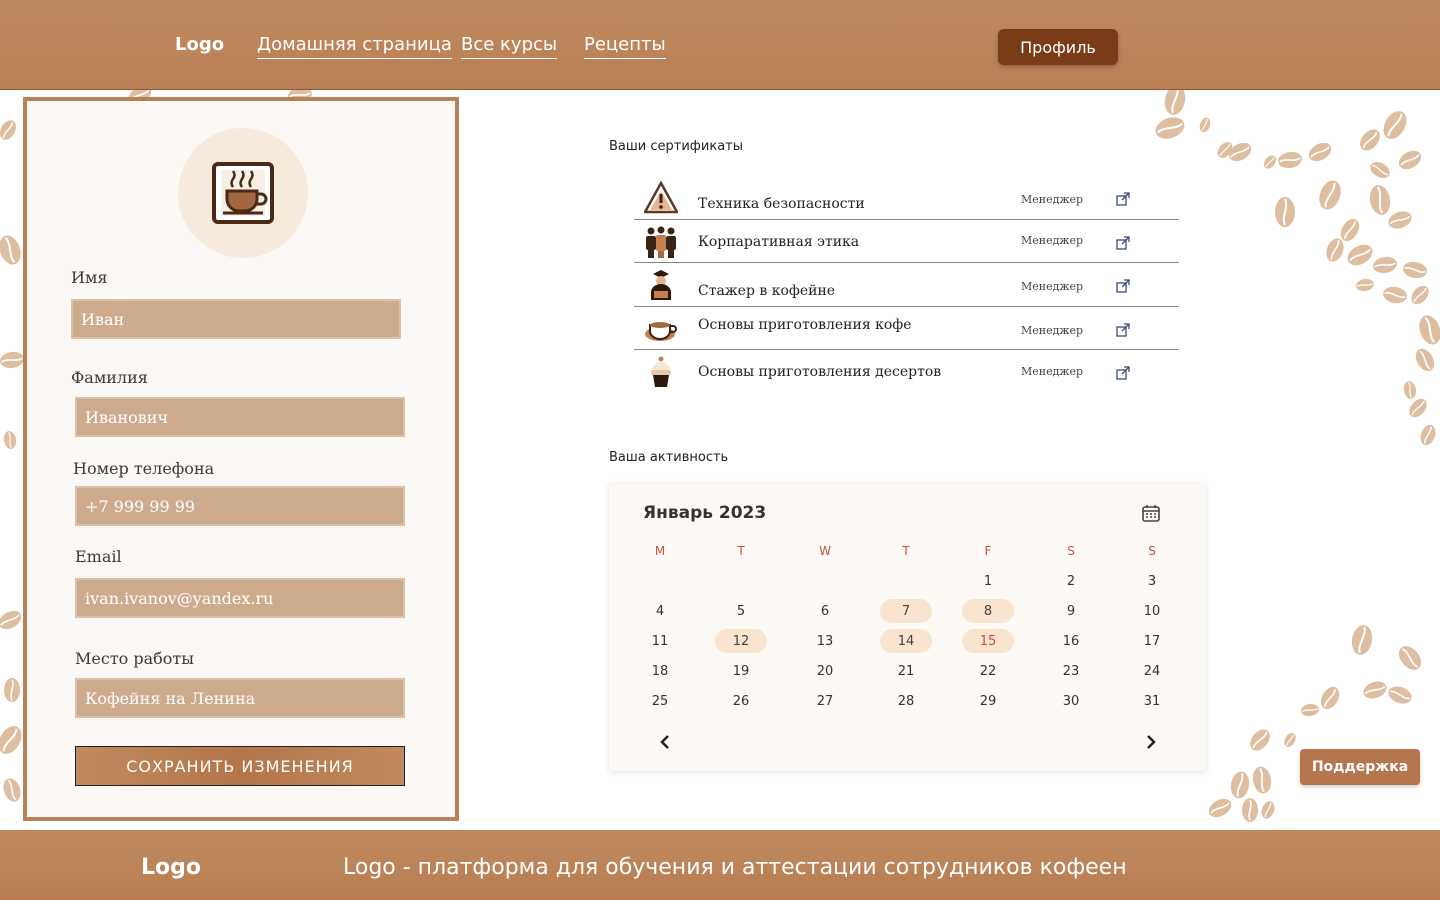 This screenshot has height=900, width=1440. What do you see at coordinates (1071, 581) in the screenshot?
I see `calendar-day: 2` at bounding box center [1071, 581].